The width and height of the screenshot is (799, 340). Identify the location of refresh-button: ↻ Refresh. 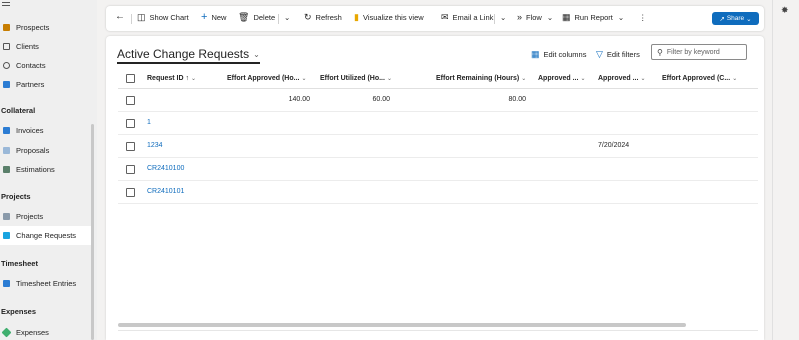
(323, 17).